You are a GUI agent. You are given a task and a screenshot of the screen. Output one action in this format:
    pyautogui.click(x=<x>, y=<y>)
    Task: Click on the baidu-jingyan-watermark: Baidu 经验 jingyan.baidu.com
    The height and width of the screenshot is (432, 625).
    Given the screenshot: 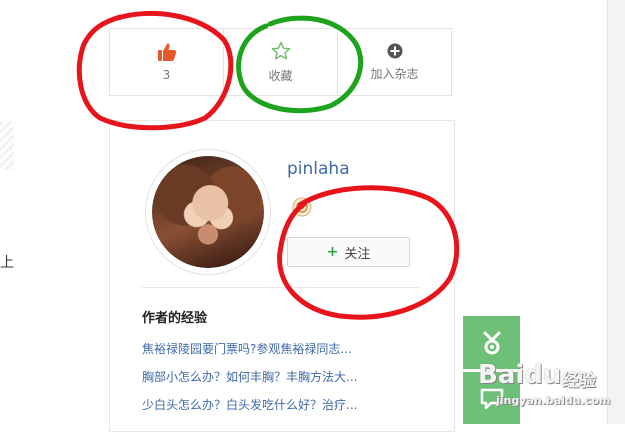 What is the action you would take?
    pyautogui.click(x=544, y=386)
    